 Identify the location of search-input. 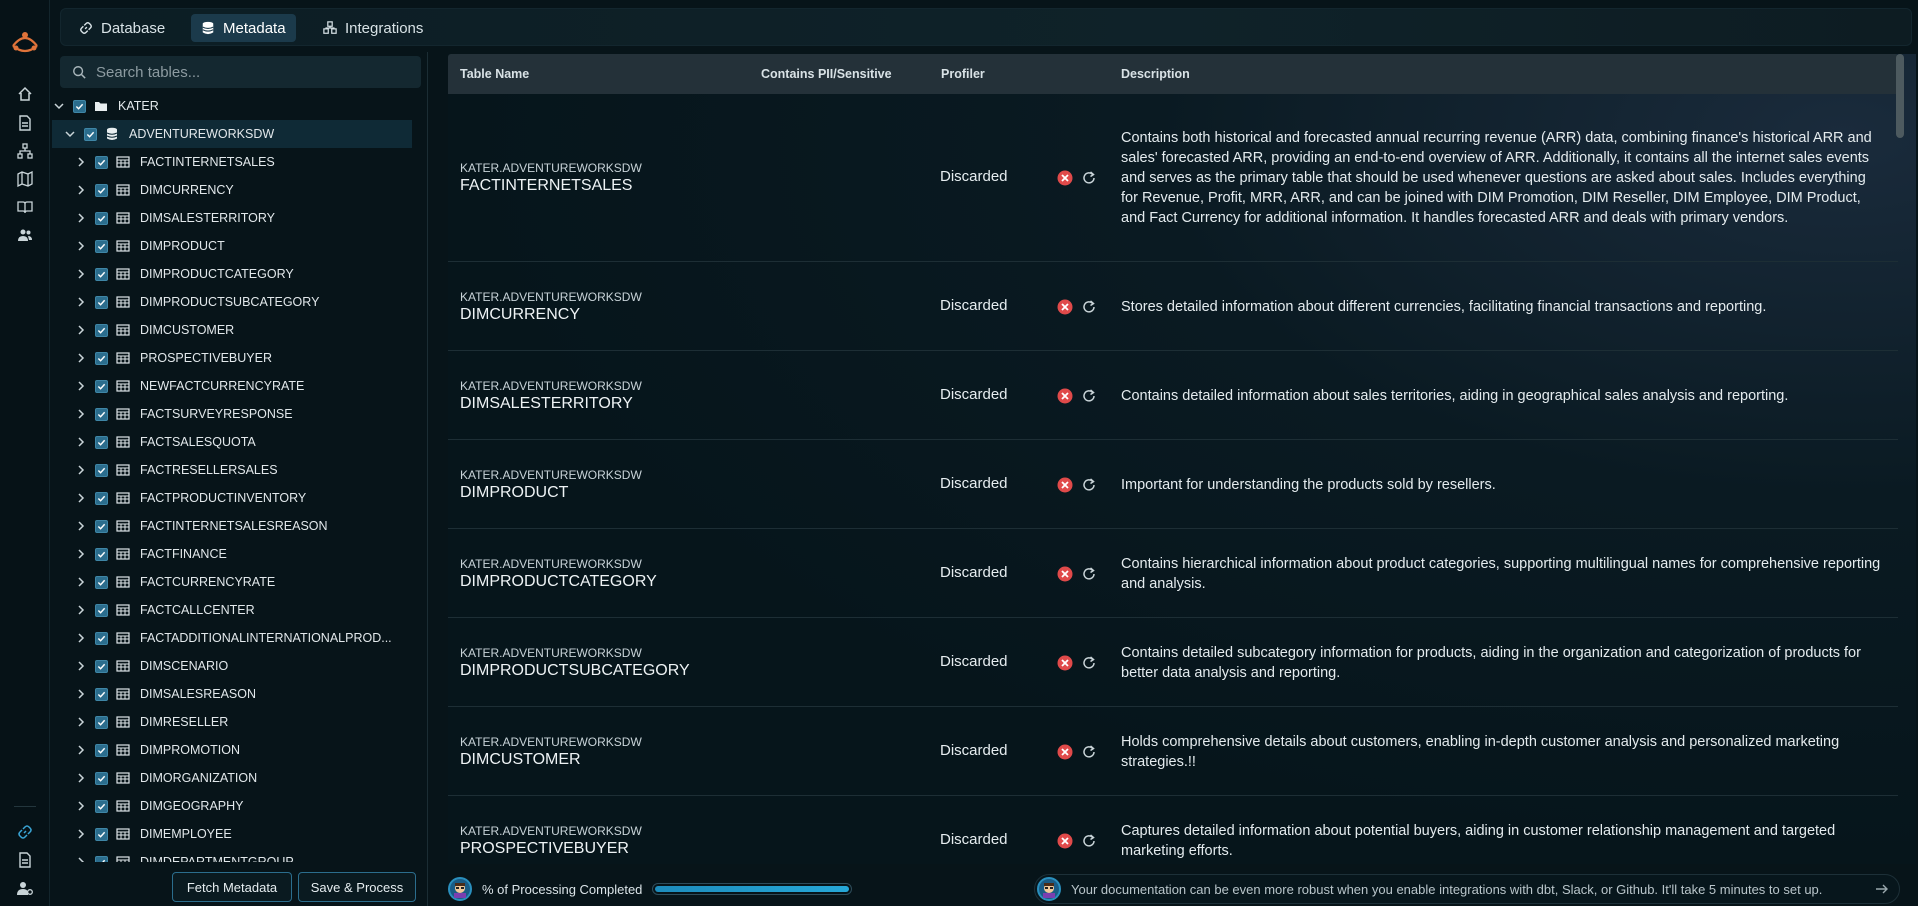
(256, 72).